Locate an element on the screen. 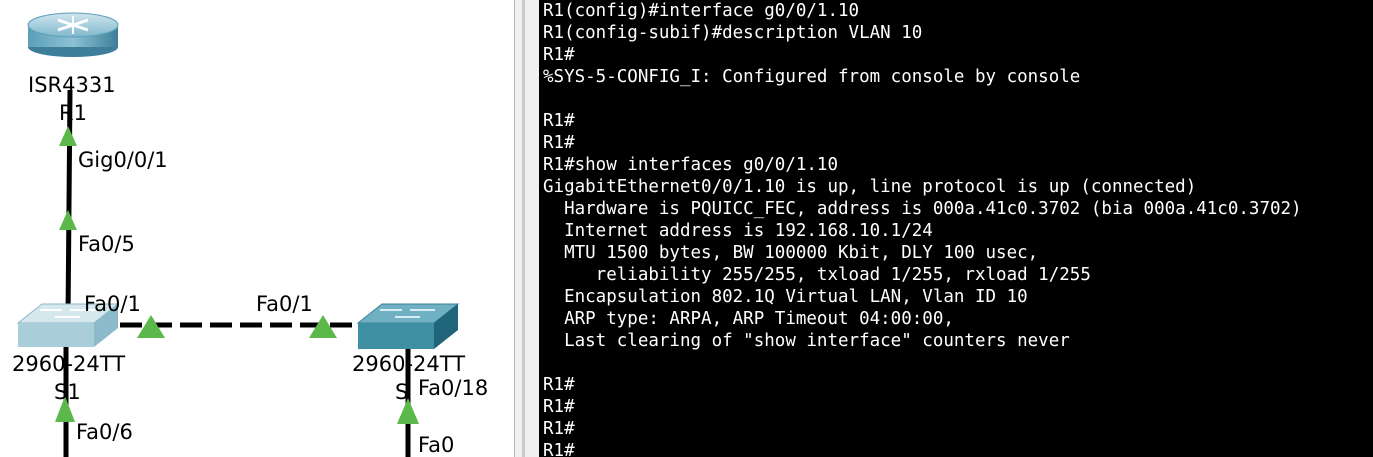  splitter-grip is located at coordinates (523, 228).